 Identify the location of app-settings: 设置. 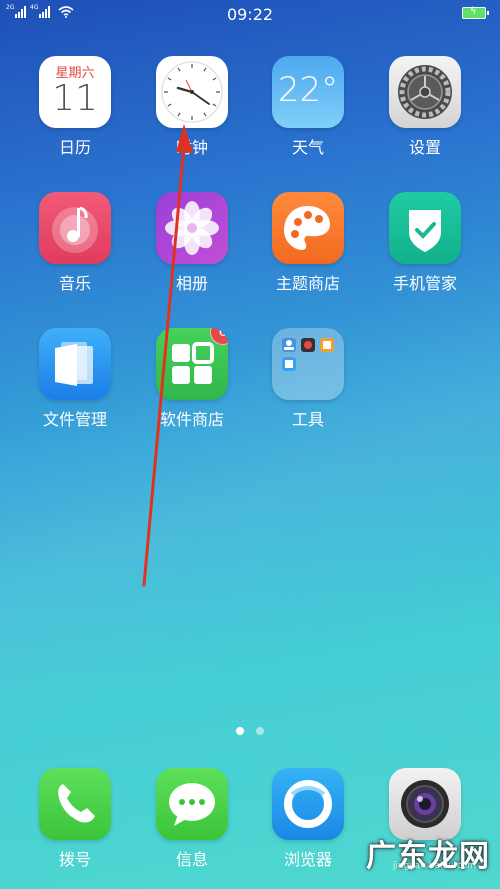
(425, 107).